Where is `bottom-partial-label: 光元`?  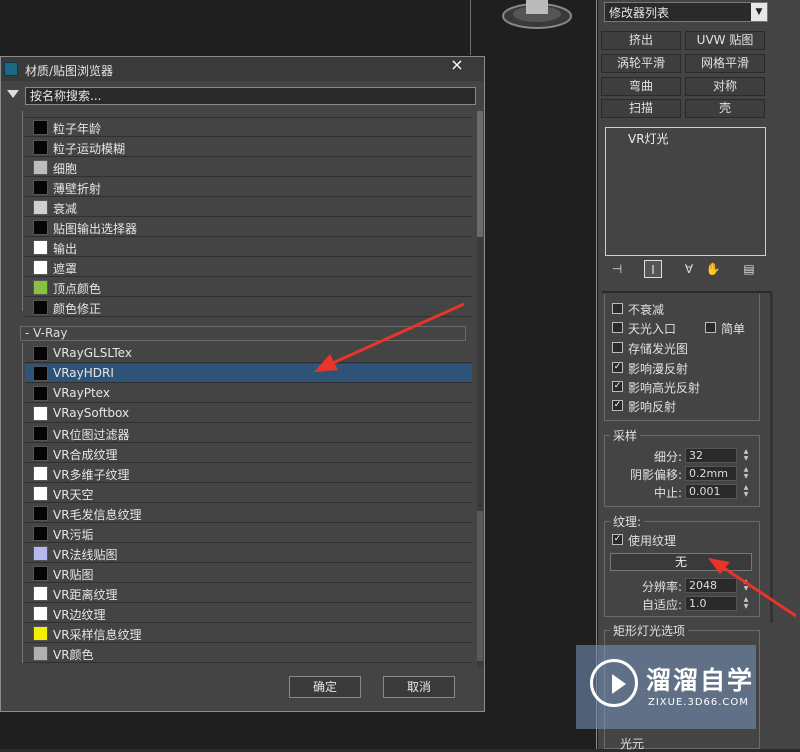 bottom-partial-label: 光元 is located at coordinates (632, 744).